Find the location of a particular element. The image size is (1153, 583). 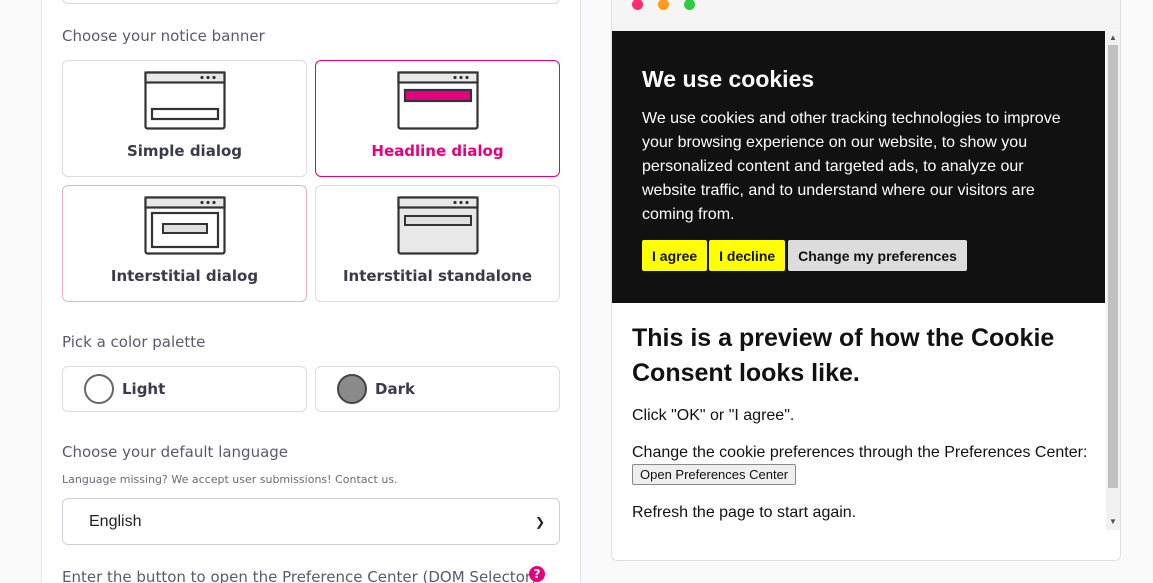

palette-option-dark: Dark is located at coordinates (437, 389).